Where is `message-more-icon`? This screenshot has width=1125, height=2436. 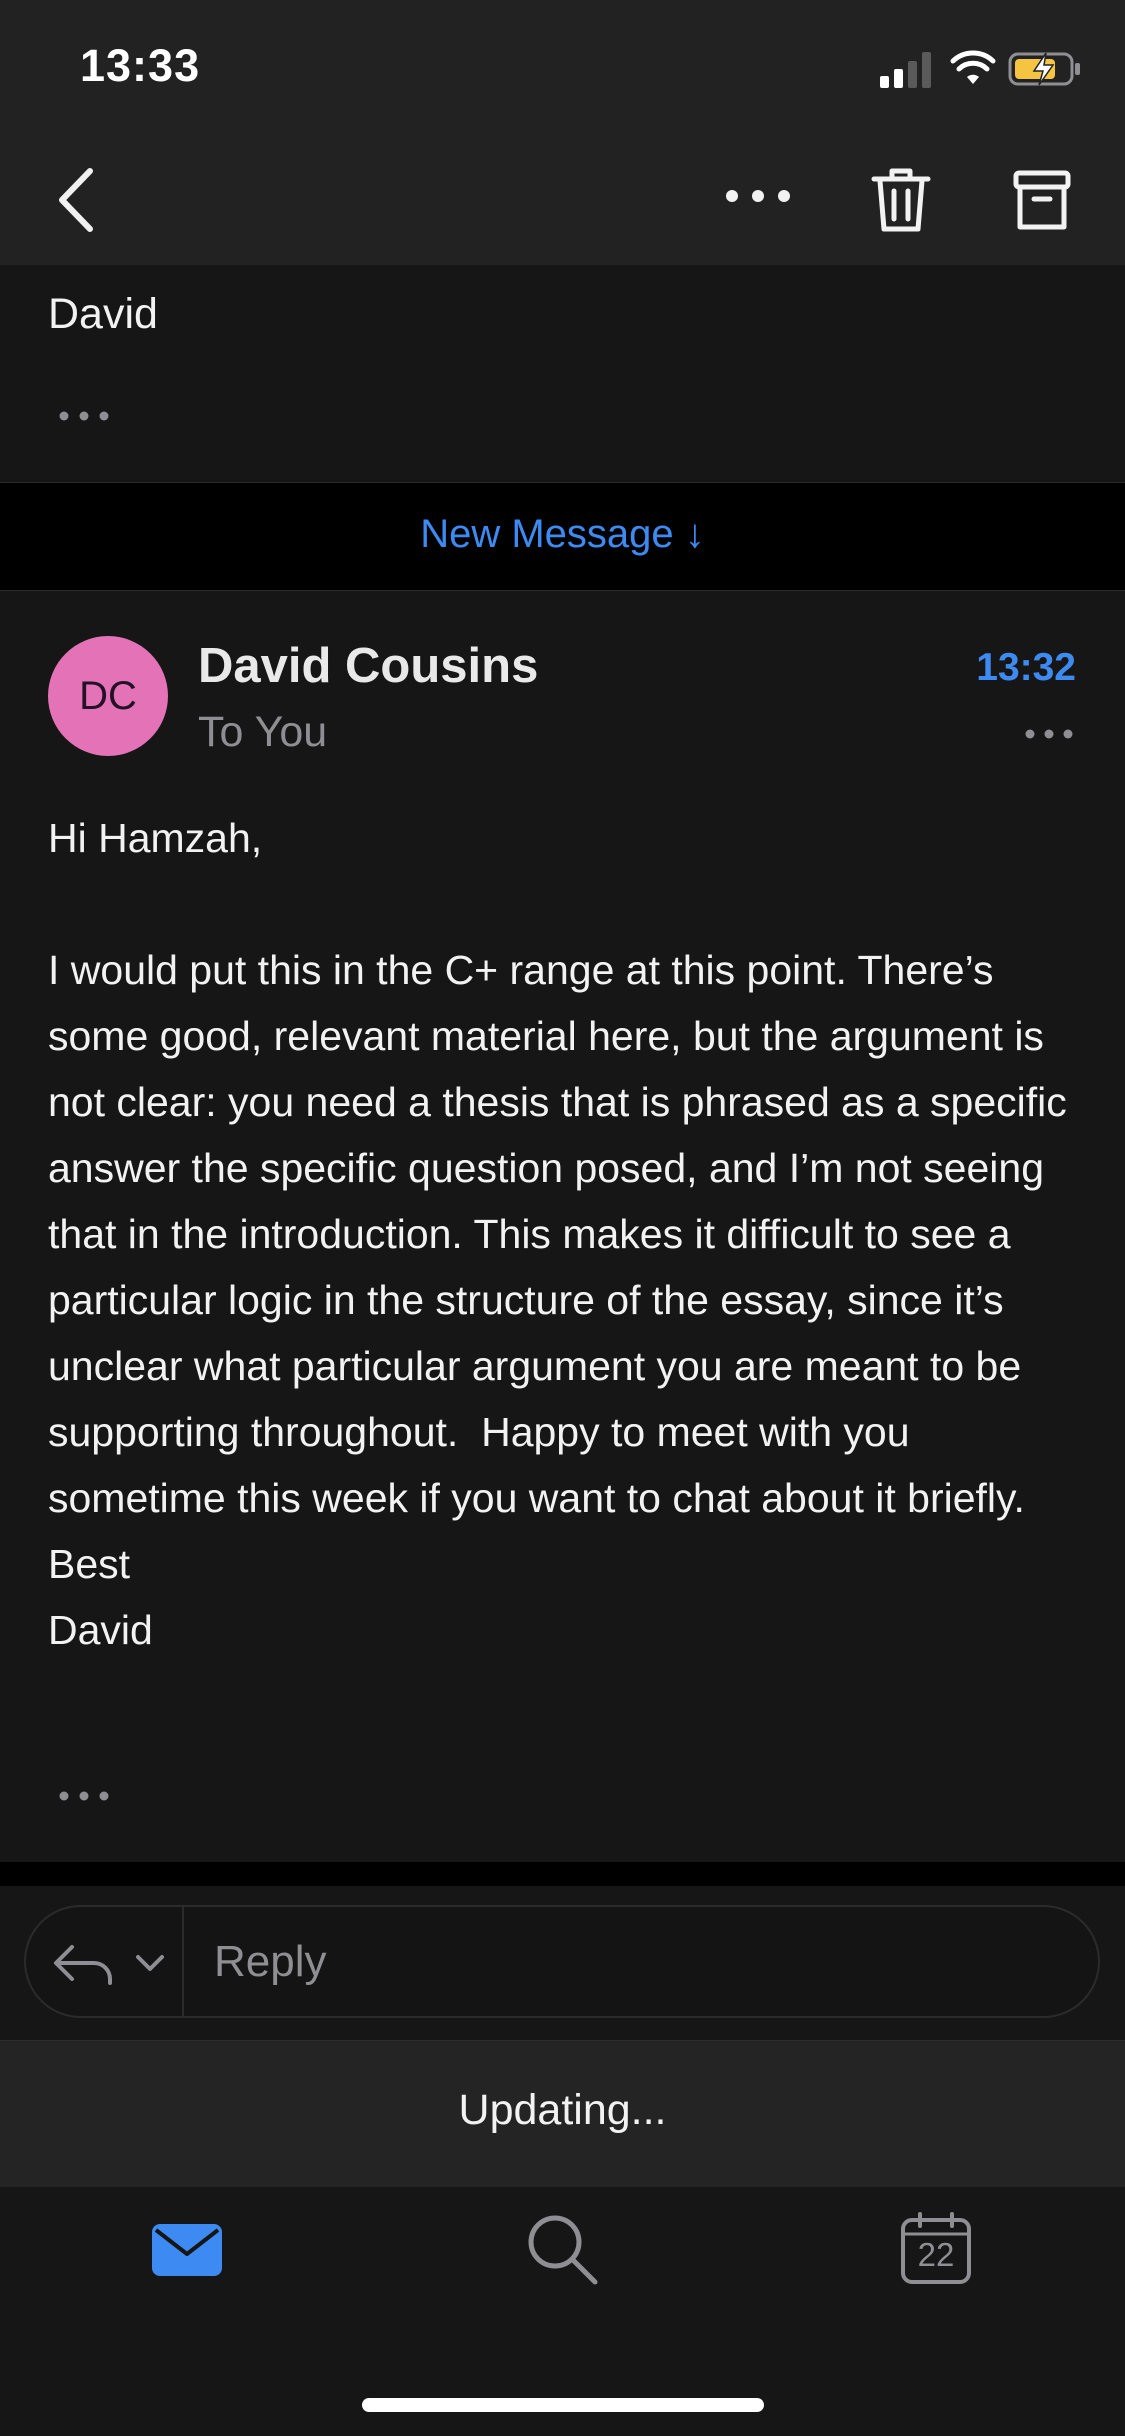 message-more-icon is located at coordinates (1049, 734).